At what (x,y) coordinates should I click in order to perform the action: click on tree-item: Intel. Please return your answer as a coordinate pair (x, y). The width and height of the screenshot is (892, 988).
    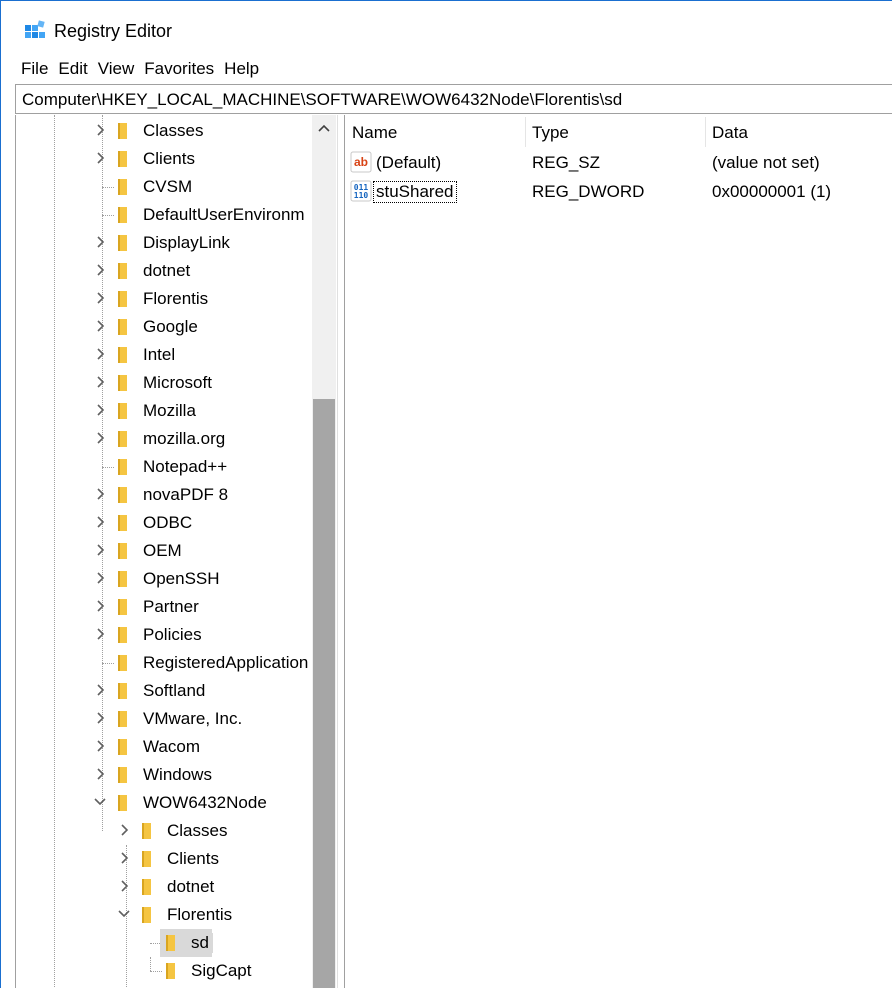
    Looking at the image, I should click on (164, 355).